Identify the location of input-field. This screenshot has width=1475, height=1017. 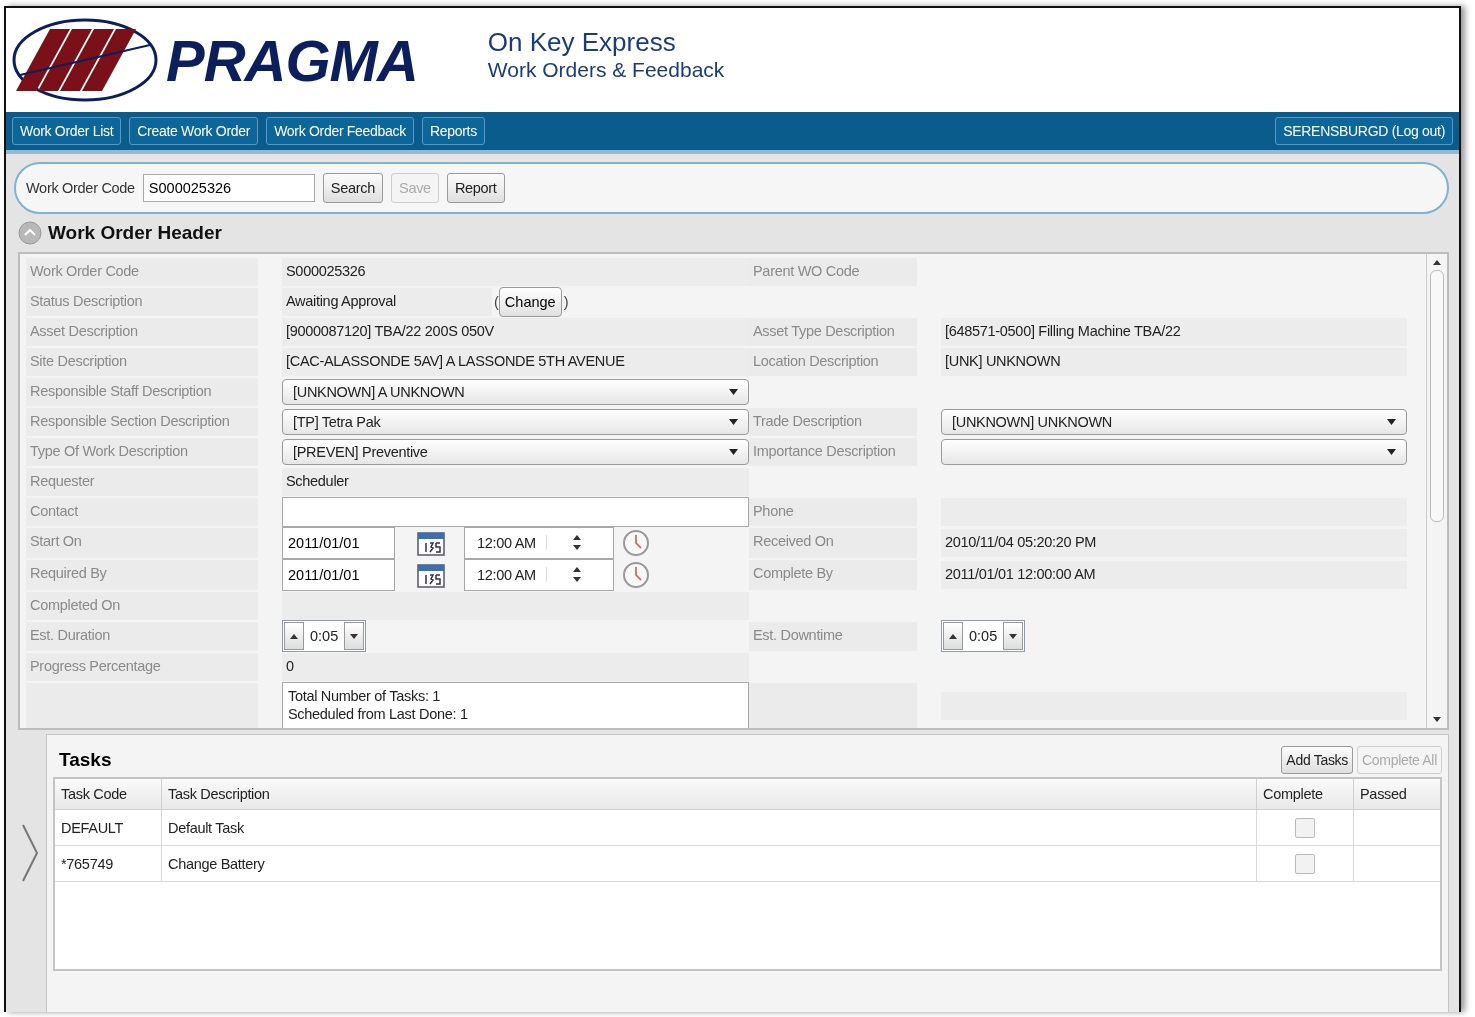
(515, 512).